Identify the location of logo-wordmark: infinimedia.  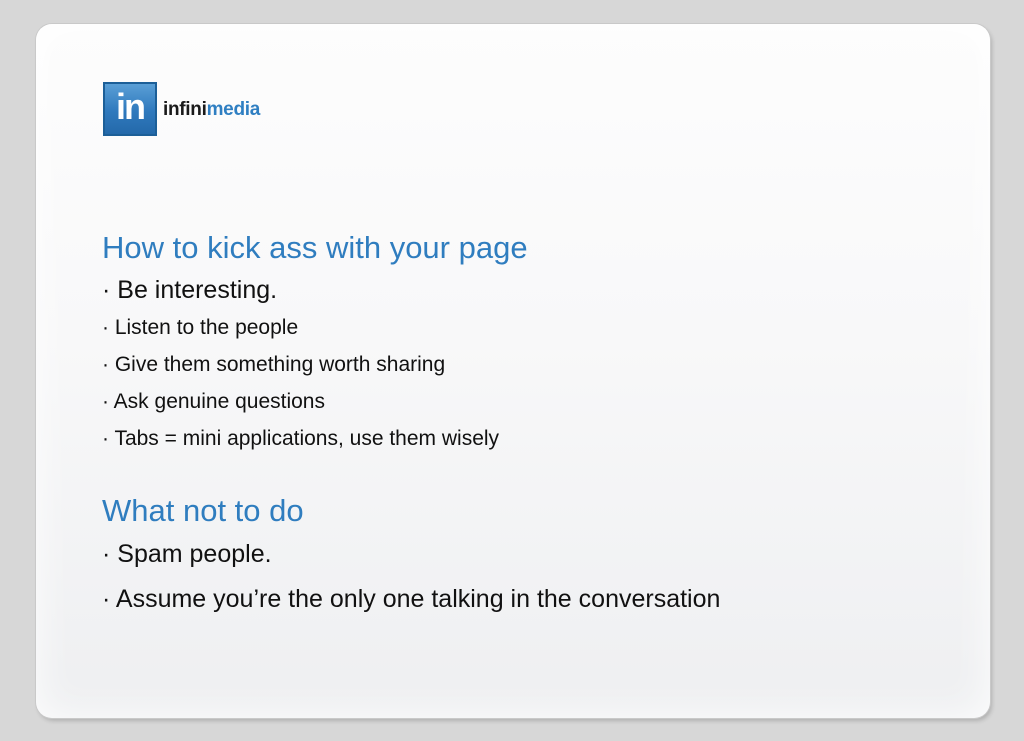
(211, 110).